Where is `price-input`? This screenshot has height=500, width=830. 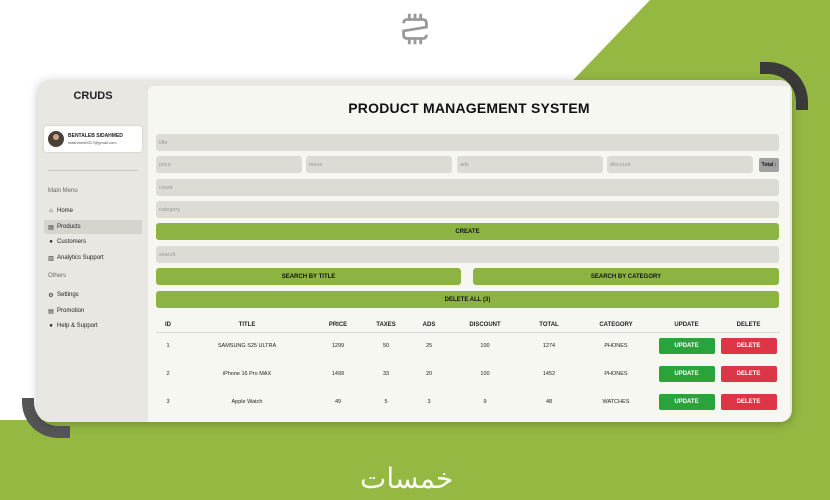
price-input is located at coordinates (229, 164).